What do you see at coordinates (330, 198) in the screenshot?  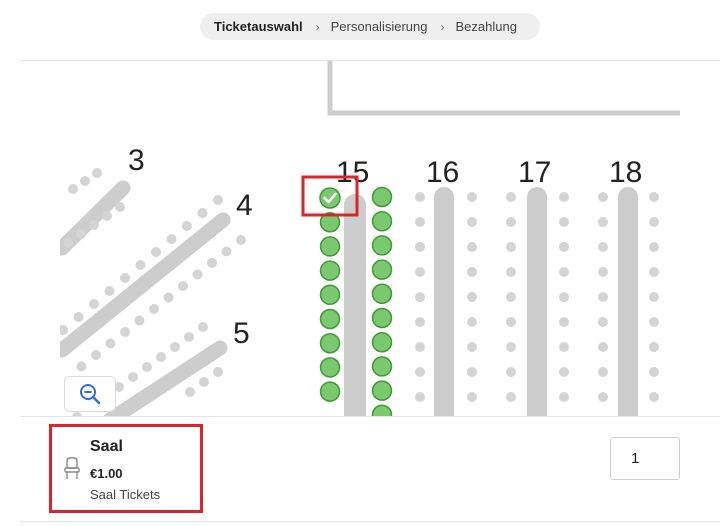 I see `seat` at bounding box center [330, 198].